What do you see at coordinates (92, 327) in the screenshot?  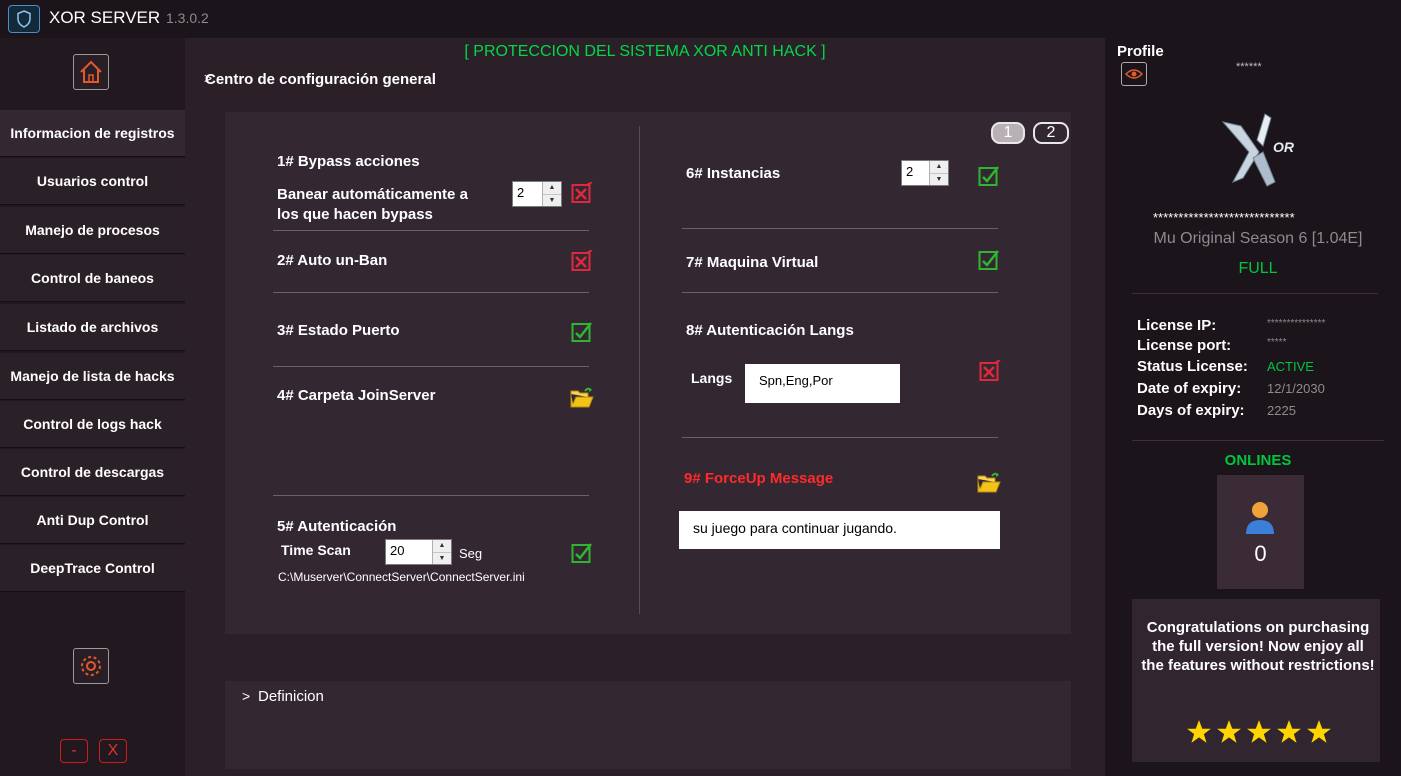 I see `sidebar-item-listado-archivos: Listado de archivos` at bounding box center [92, 327].